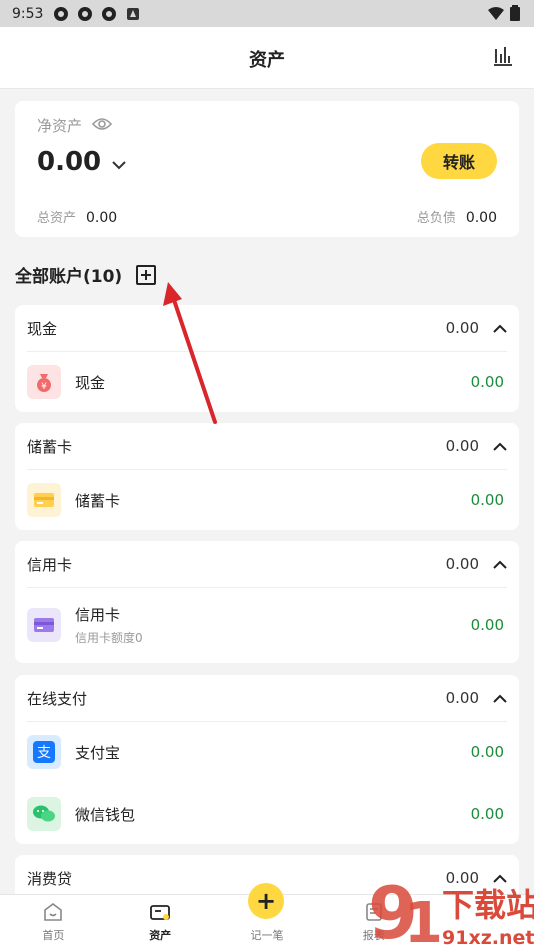 Image resolution: width=534 pixels, height=950 pixels. I want to click on wallet-icon, so click(160, 912).